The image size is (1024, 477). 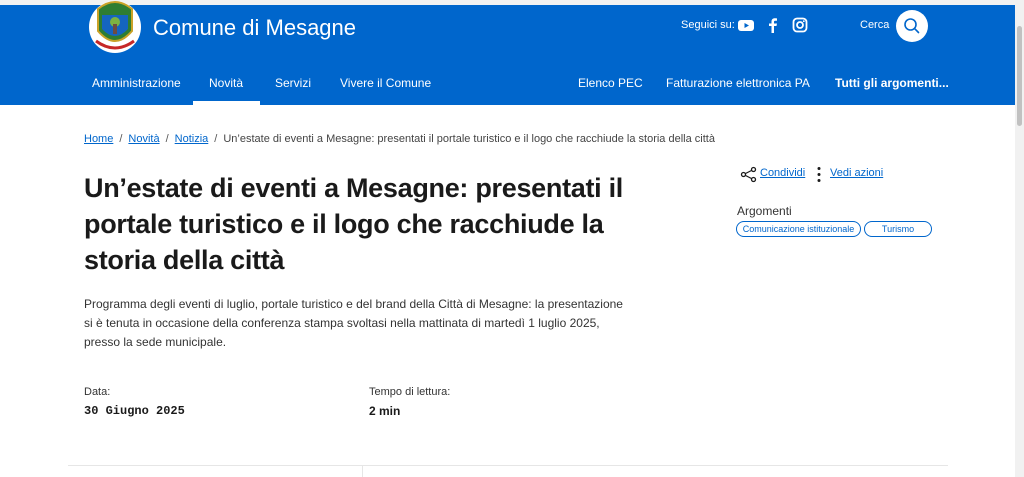 I want to click on active-nav-indicator, so click(x=226, y=103).